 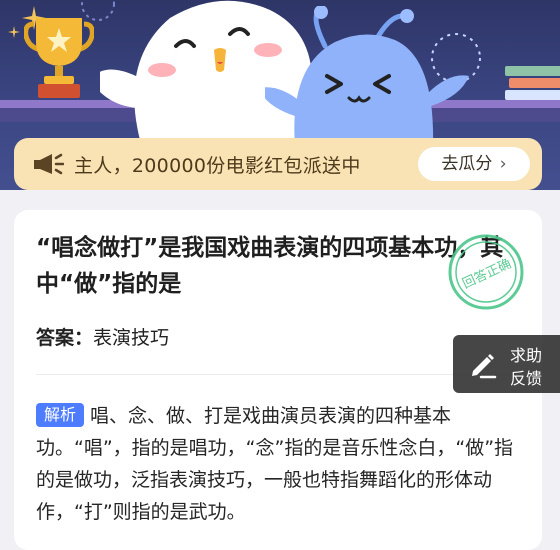 What do you see at coordinates (217, 166) in the screenshot?
I see `promo-text: 主人，200000份电影红包派送中` at bounding box center [217, 166].